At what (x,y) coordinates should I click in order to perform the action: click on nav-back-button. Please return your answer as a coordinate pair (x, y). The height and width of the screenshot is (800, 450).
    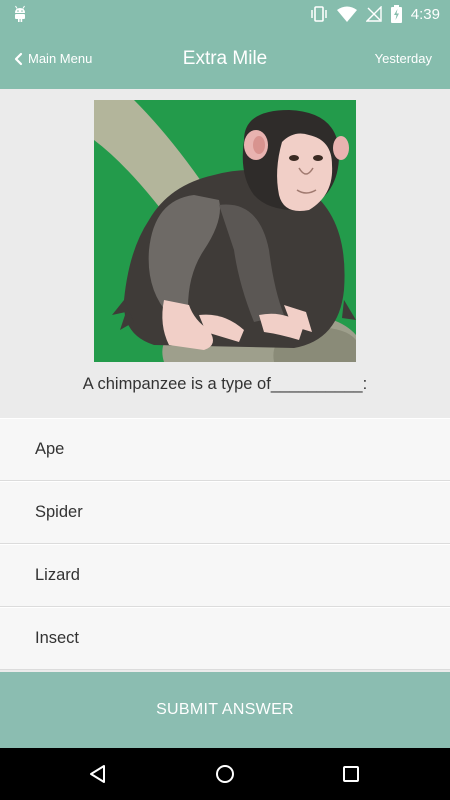
    Looking at the image, I should click on (98, 774).